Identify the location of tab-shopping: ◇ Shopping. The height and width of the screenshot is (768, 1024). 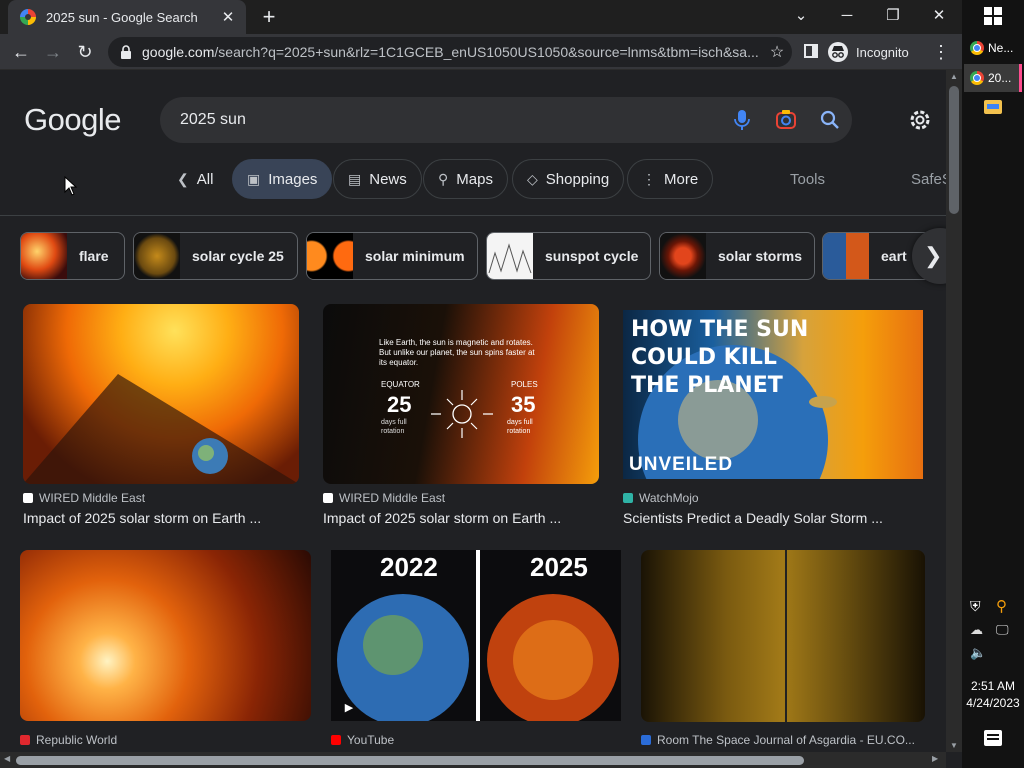
(568, 179).